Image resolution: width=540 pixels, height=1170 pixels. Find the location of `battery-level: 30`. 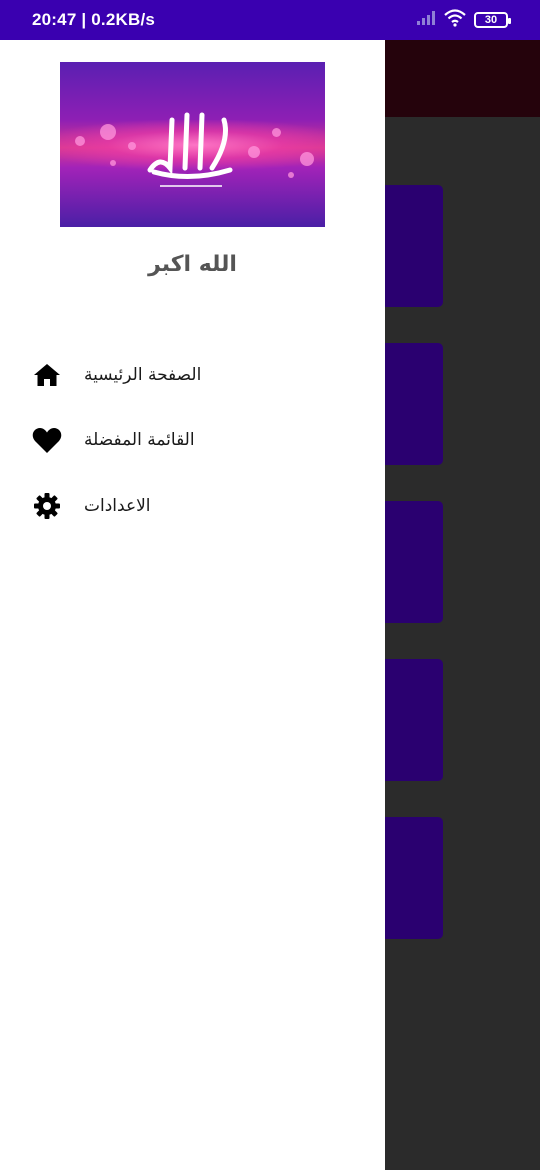

battery-level: 30 is located at coordinates (491, 20).